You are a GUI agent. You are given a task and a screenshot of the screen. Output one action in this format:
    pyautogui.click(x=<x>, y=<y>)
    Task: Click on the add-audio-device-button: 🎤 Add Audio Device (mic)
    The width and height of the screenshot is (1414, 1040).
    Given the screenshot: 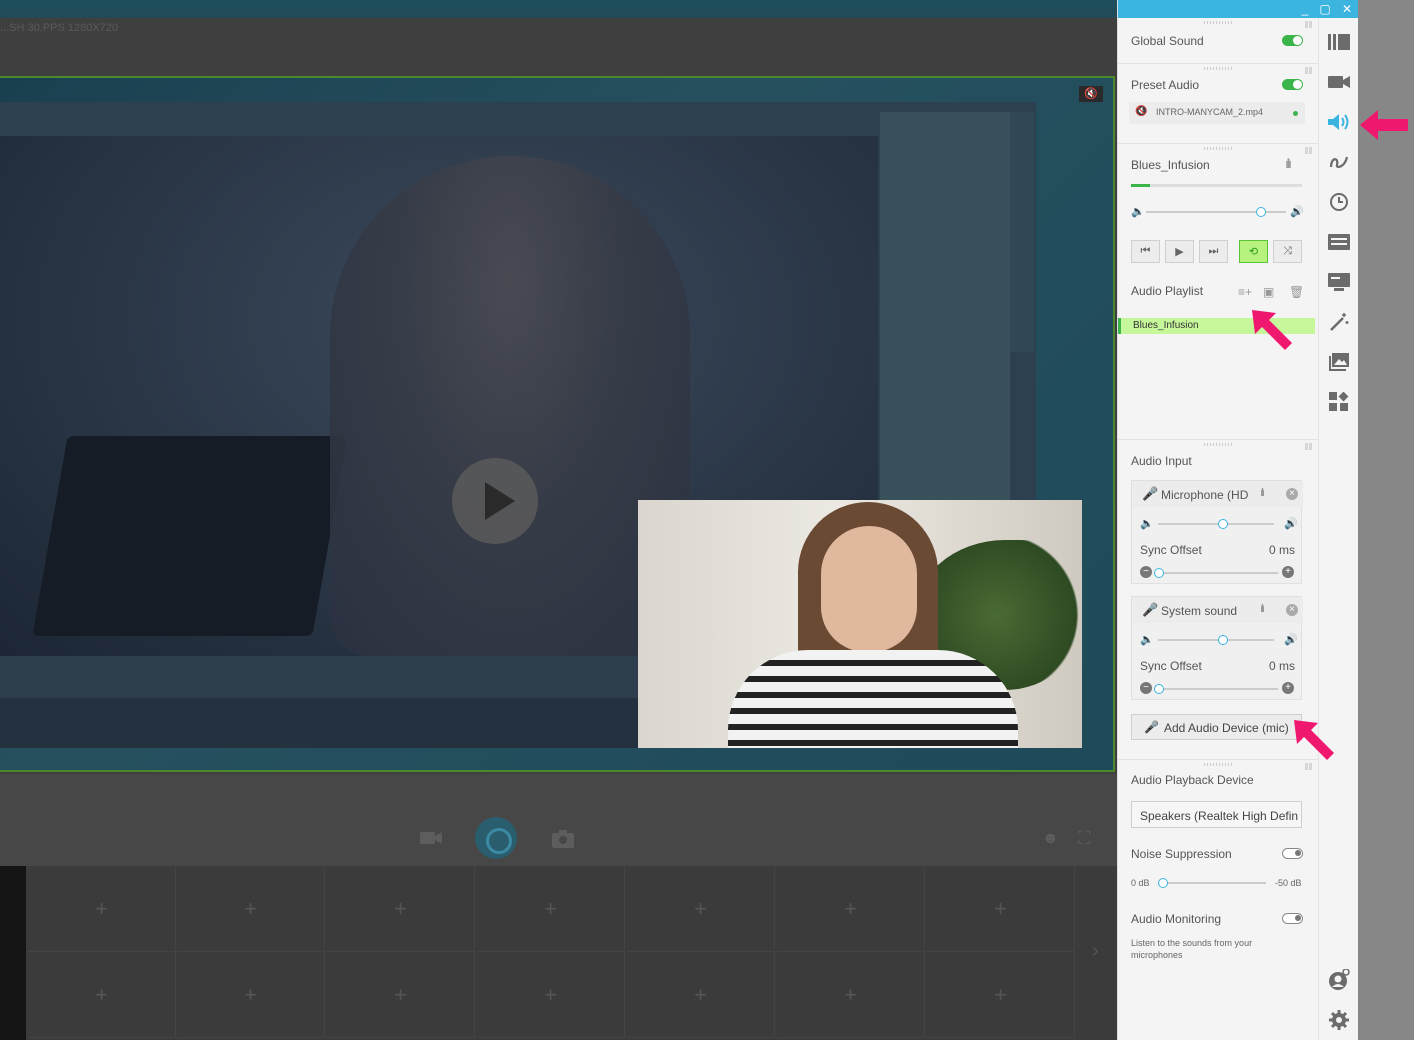 What is the action you would take?
    pyautogui.click(x=1216, y=727)
    